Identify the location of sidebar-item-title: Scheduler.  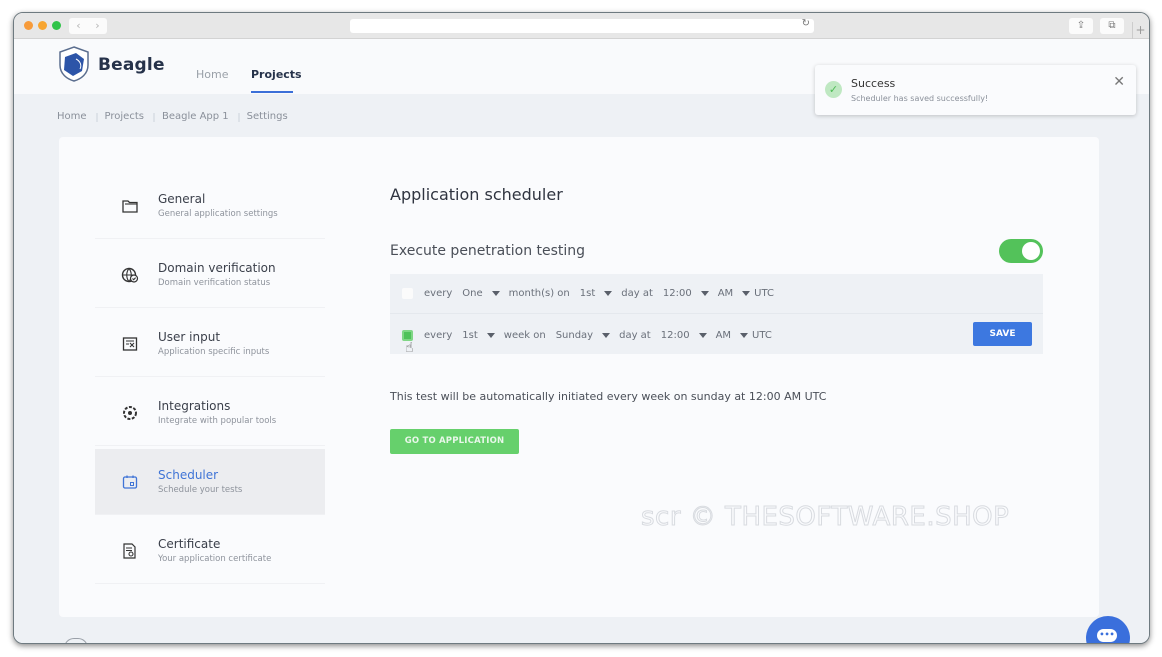
(188, 475).